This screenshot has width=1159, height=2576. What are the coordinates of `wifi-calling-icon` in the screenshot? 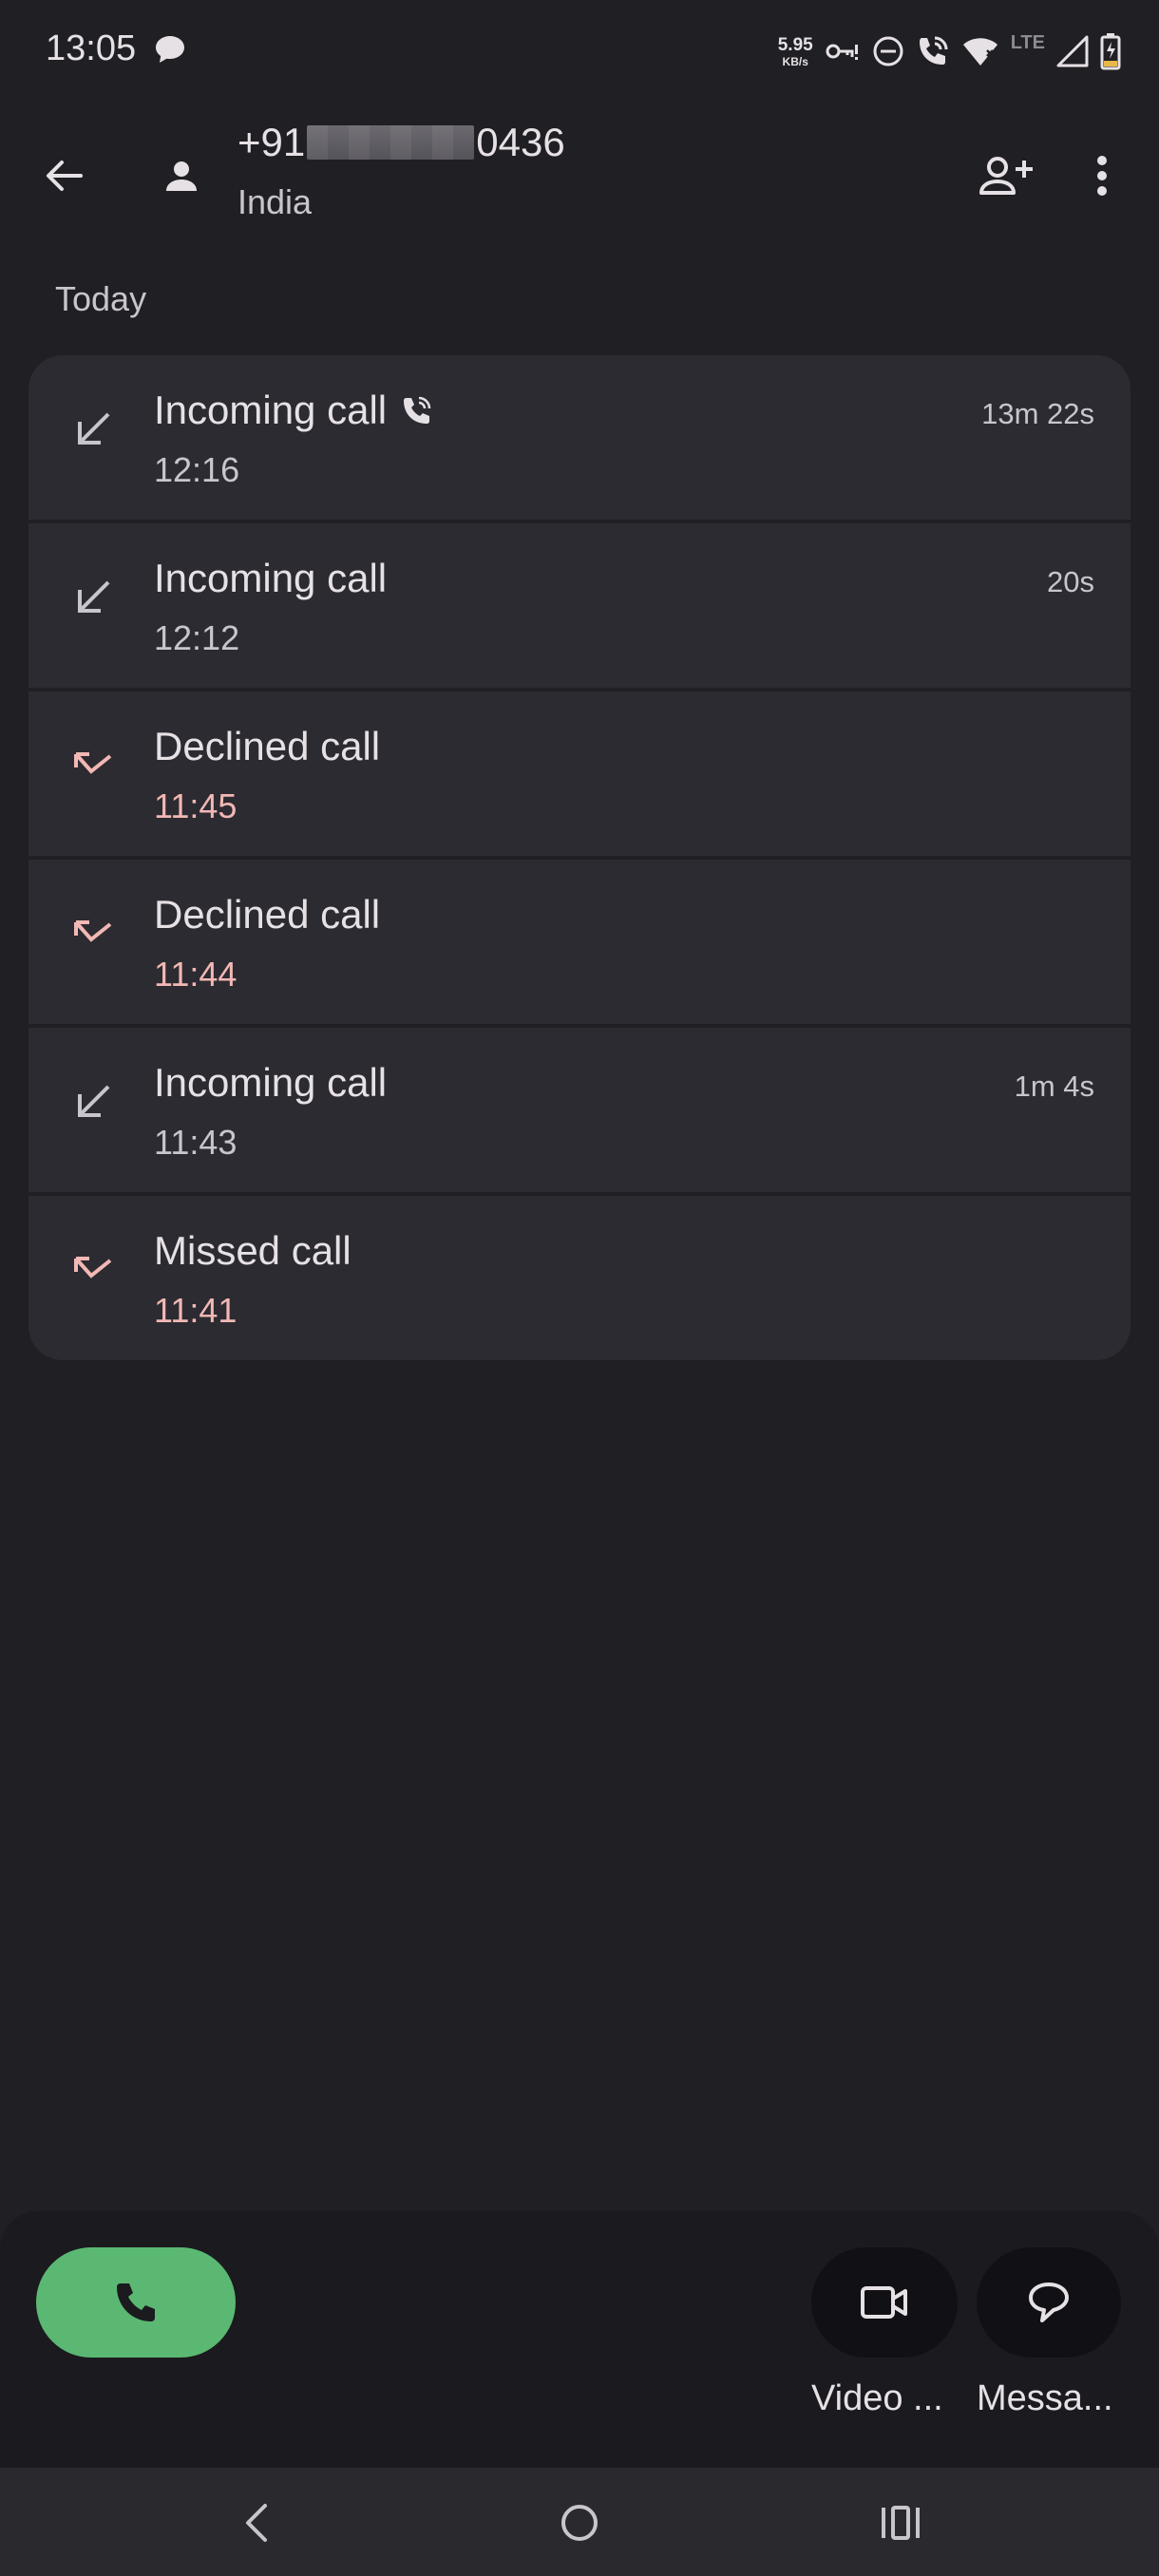 It's located at (933, 51).